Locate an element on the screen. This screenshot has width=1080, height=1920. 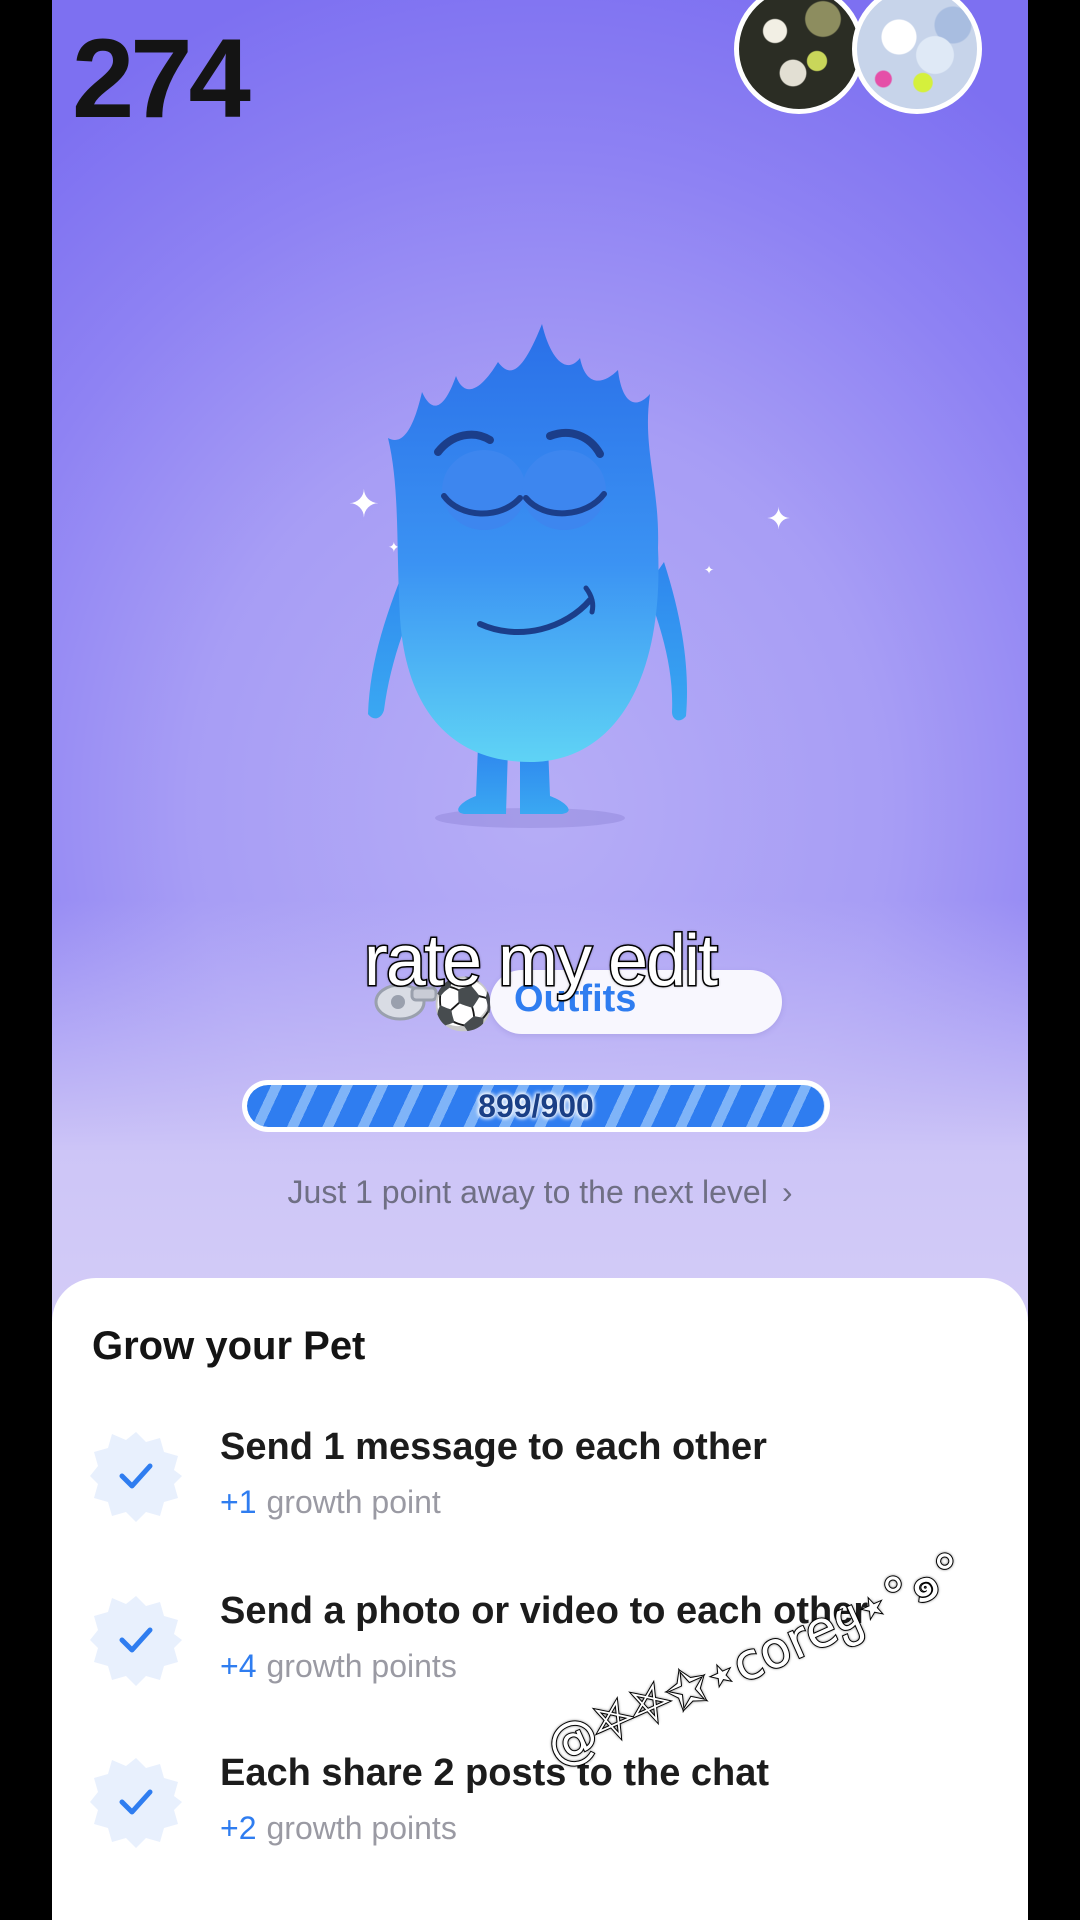
chevron-right-icon: › is located at coordinates (787, 1192).